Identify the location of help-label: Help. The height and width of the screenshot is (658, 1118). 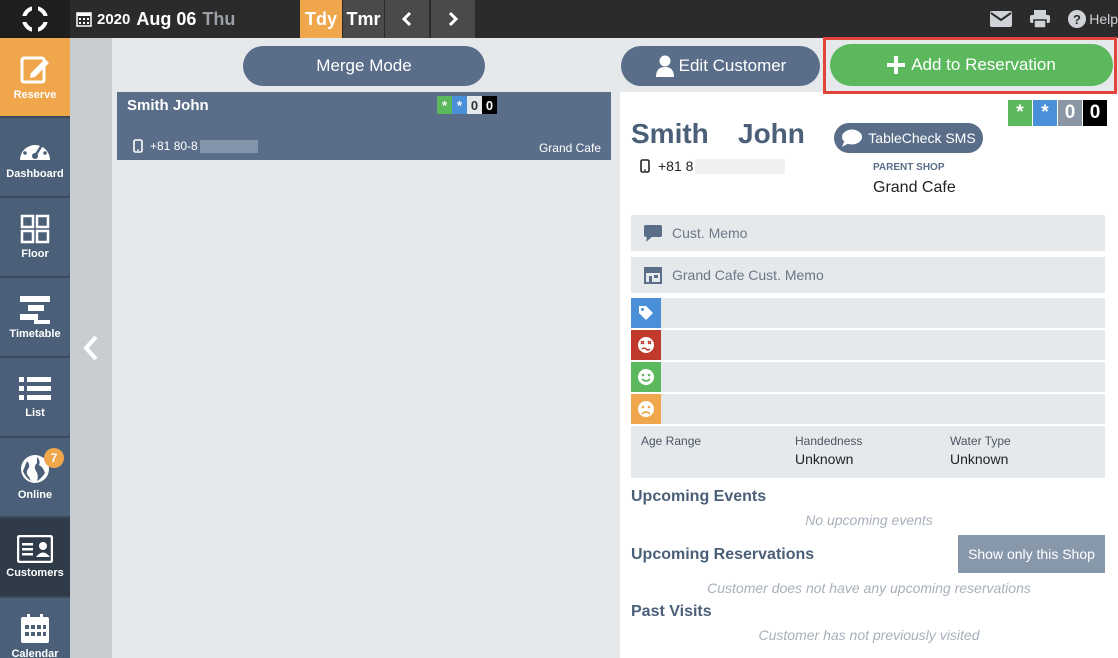
(1103, 19).